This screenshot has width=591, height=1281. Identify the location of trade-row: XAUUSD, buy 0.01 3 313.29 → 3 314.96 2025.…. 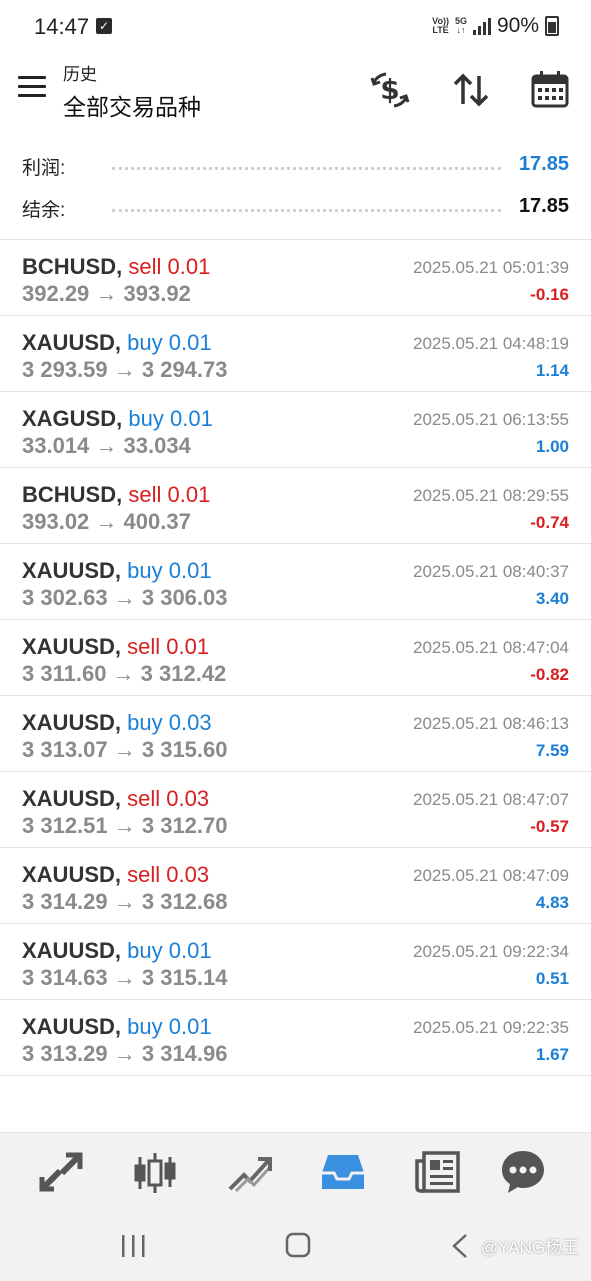
(295, 1038).